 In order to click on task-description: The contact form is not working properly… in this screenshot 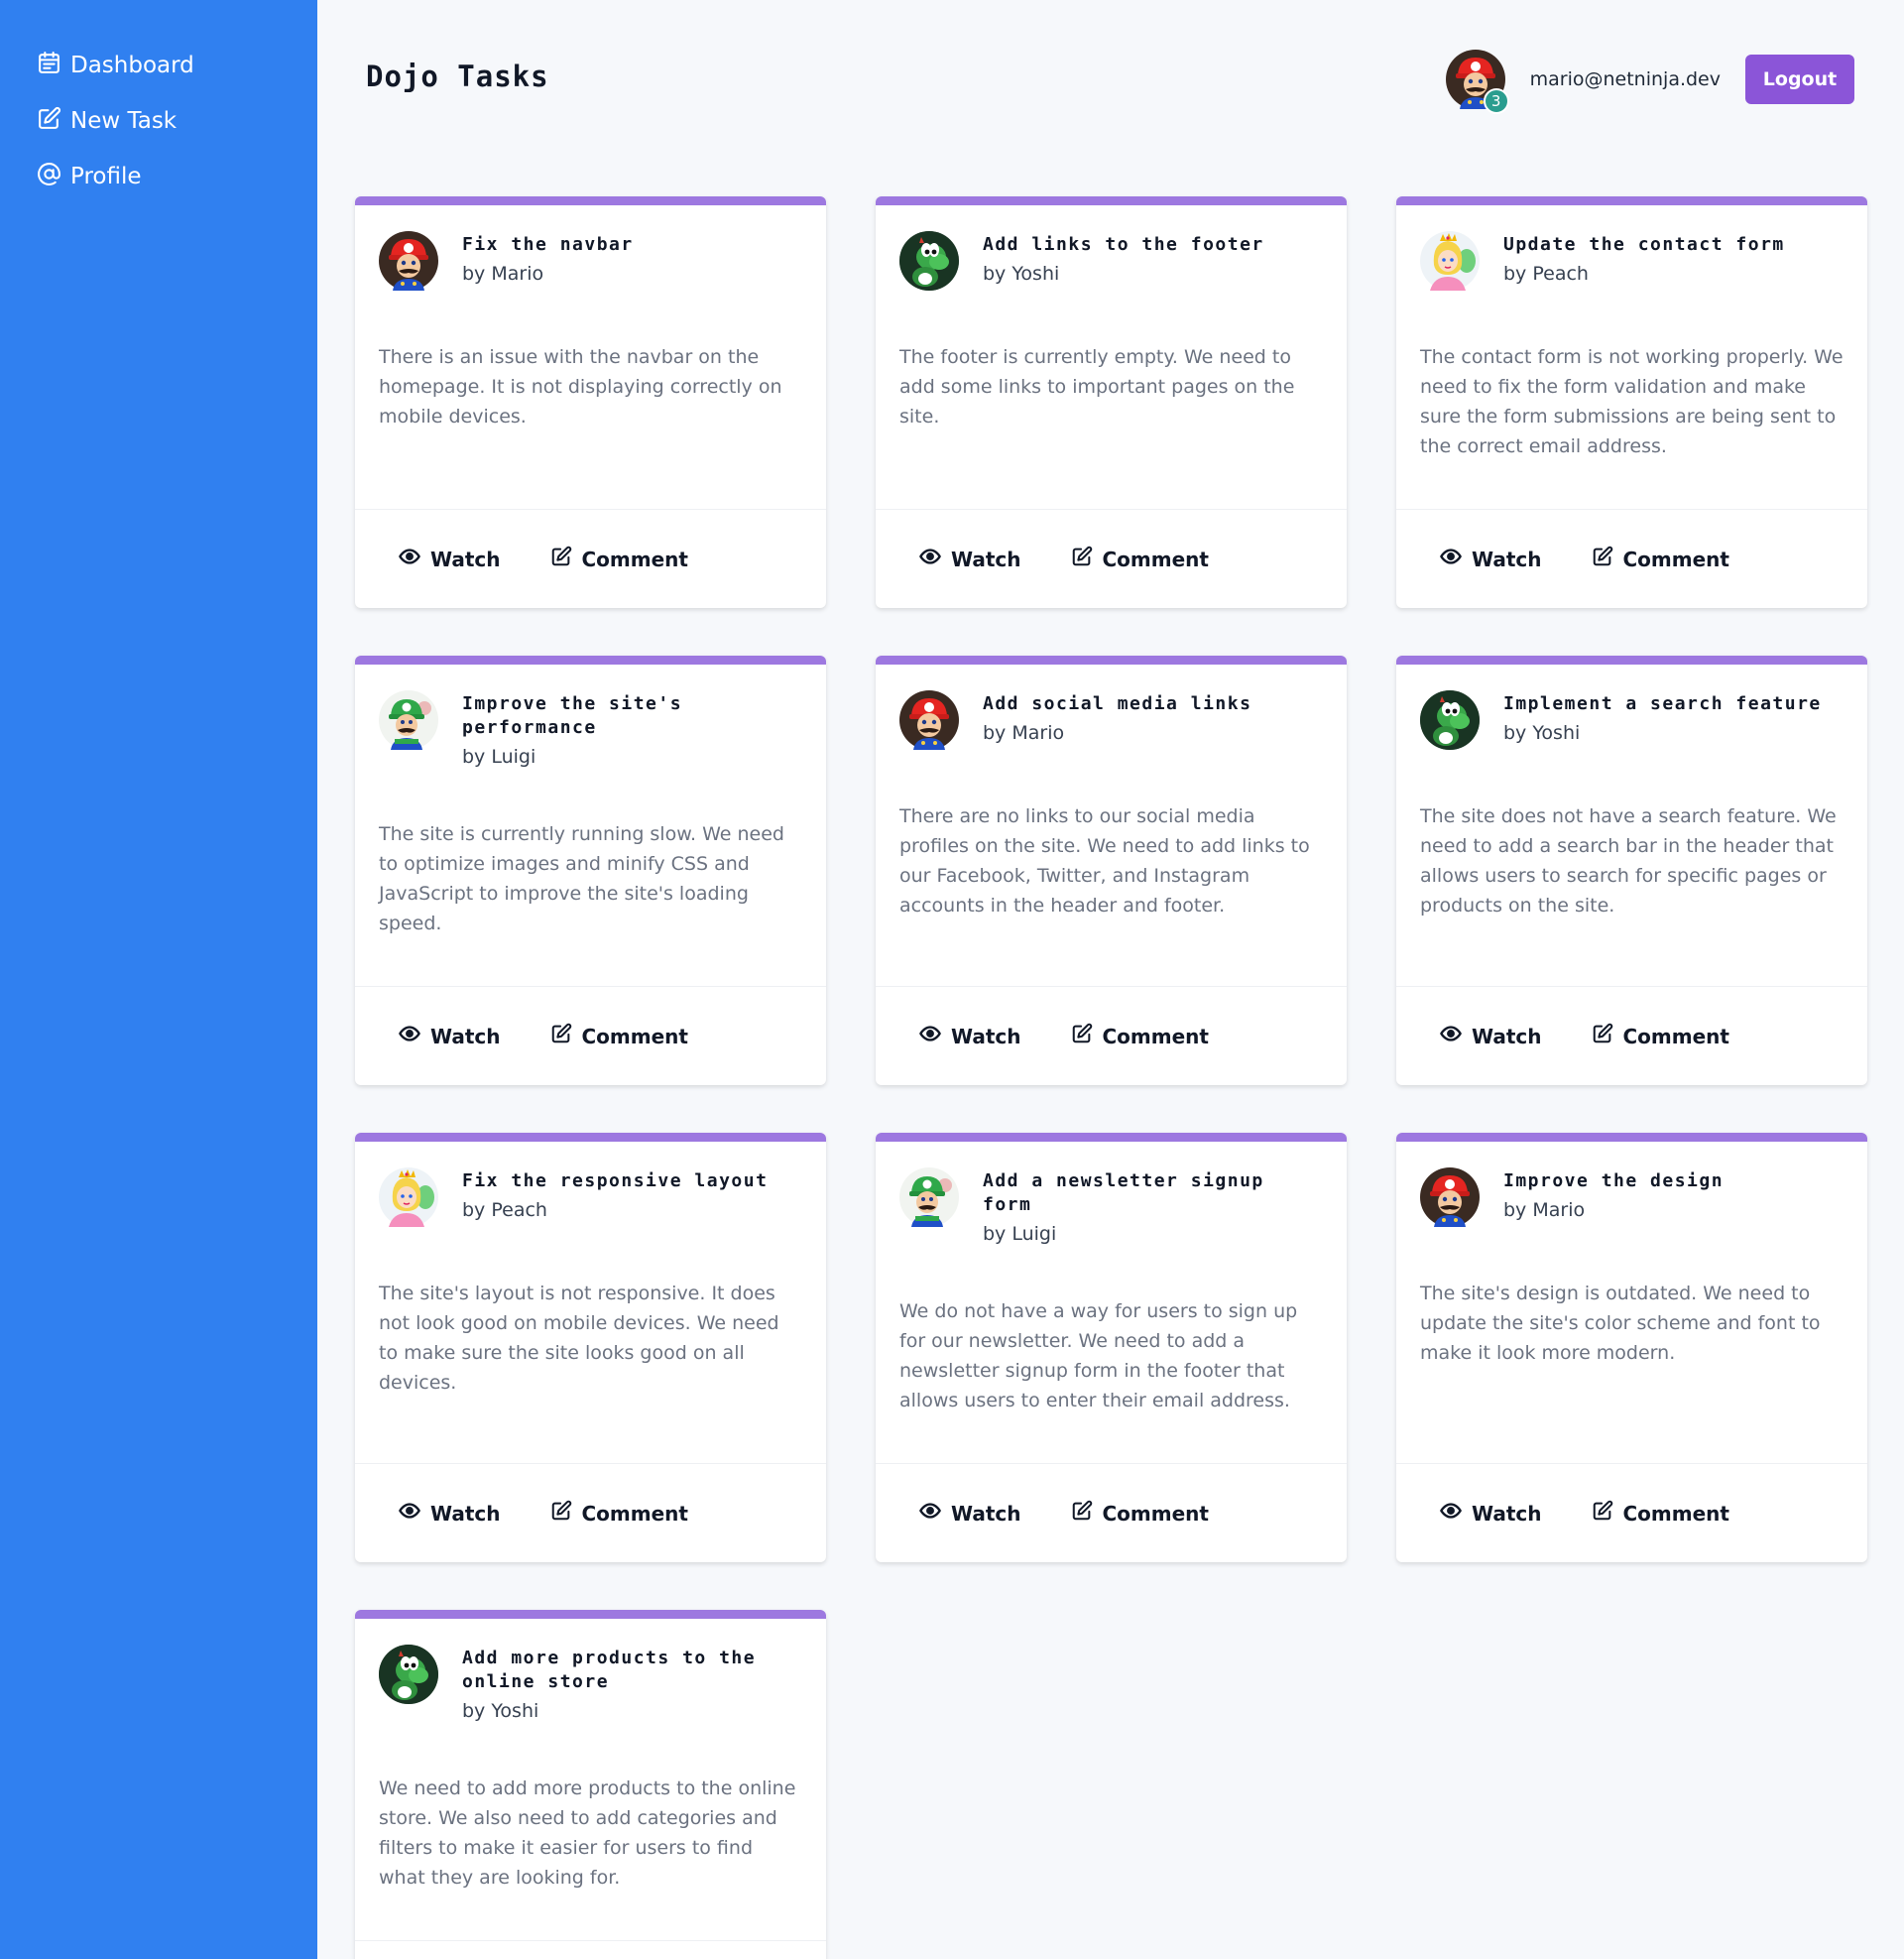, I will do `click(1632, 401)`.